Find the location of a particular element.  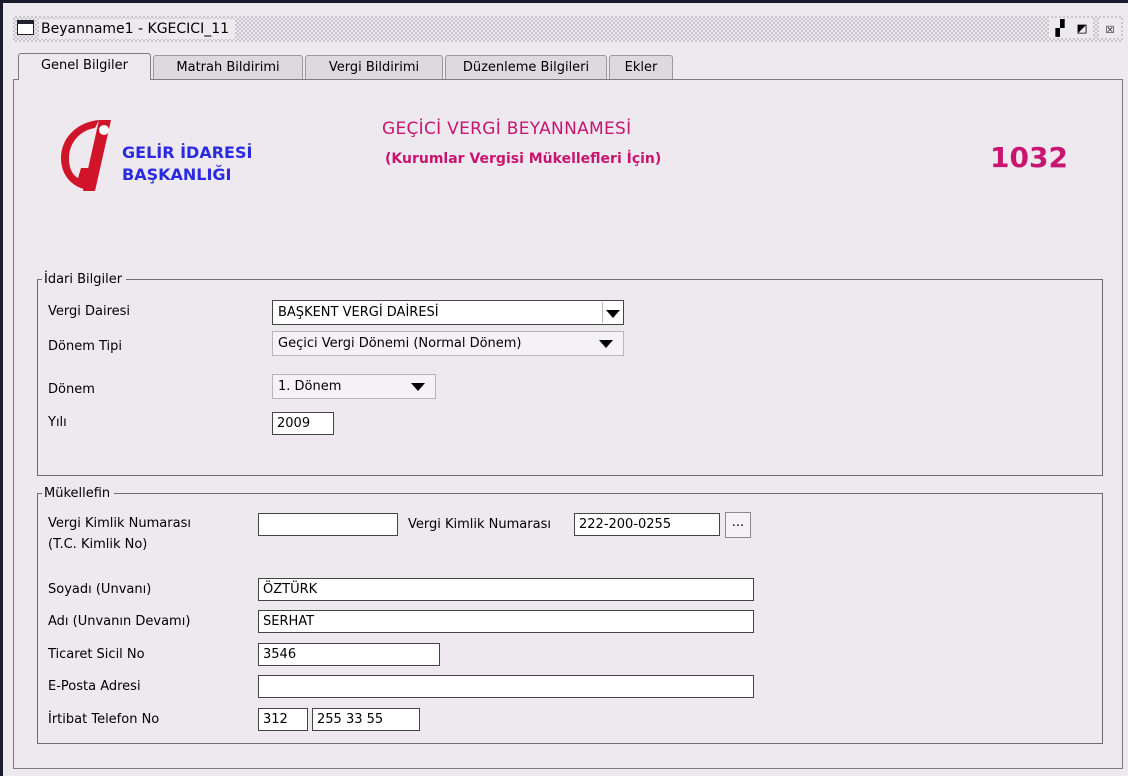

donem-select: 1. Dönem is located at coordinates (354, 386).